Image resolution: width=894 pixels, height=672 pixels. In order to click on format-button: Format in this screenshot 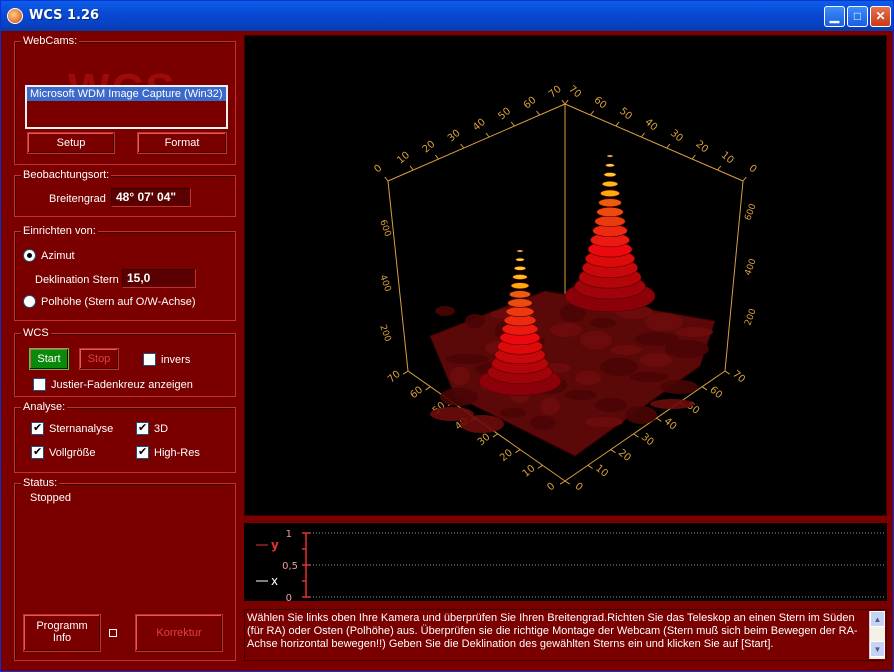, I will do `click(182, 143)`.